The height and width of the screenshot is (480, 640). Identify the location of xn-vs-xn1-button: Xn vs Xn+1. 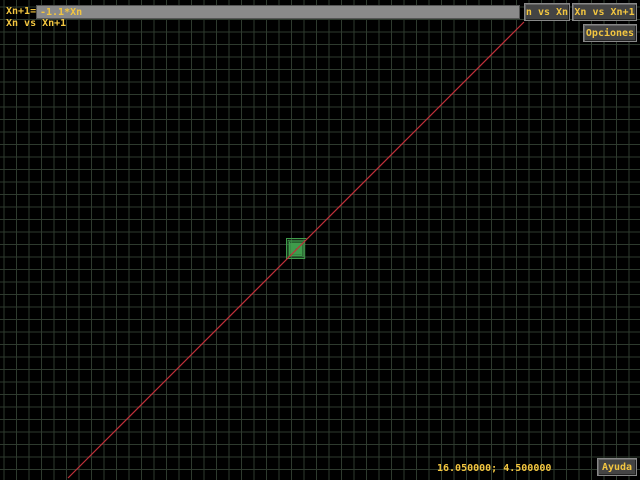
(604, 12).